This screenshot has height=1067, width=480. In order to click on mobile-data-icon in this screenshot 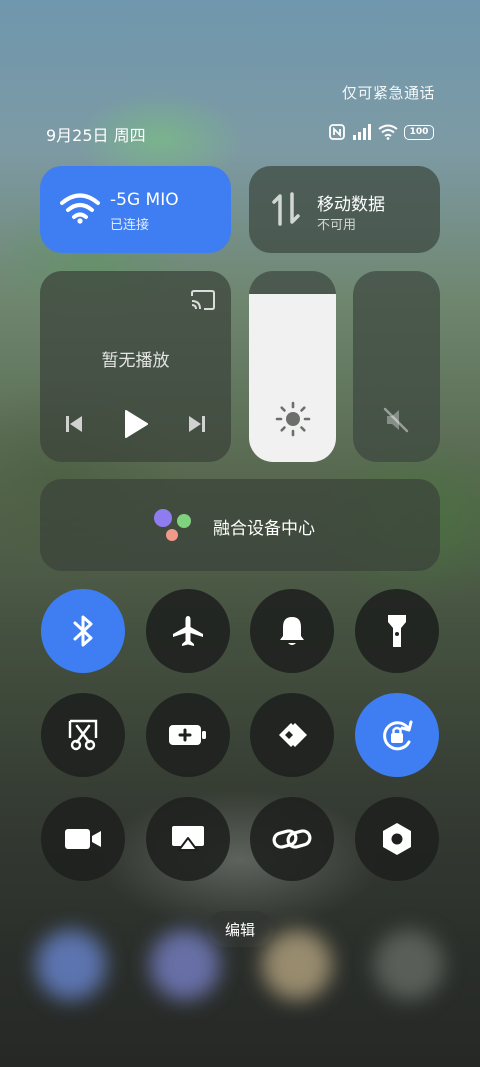, I will do `click(286, 209)`.